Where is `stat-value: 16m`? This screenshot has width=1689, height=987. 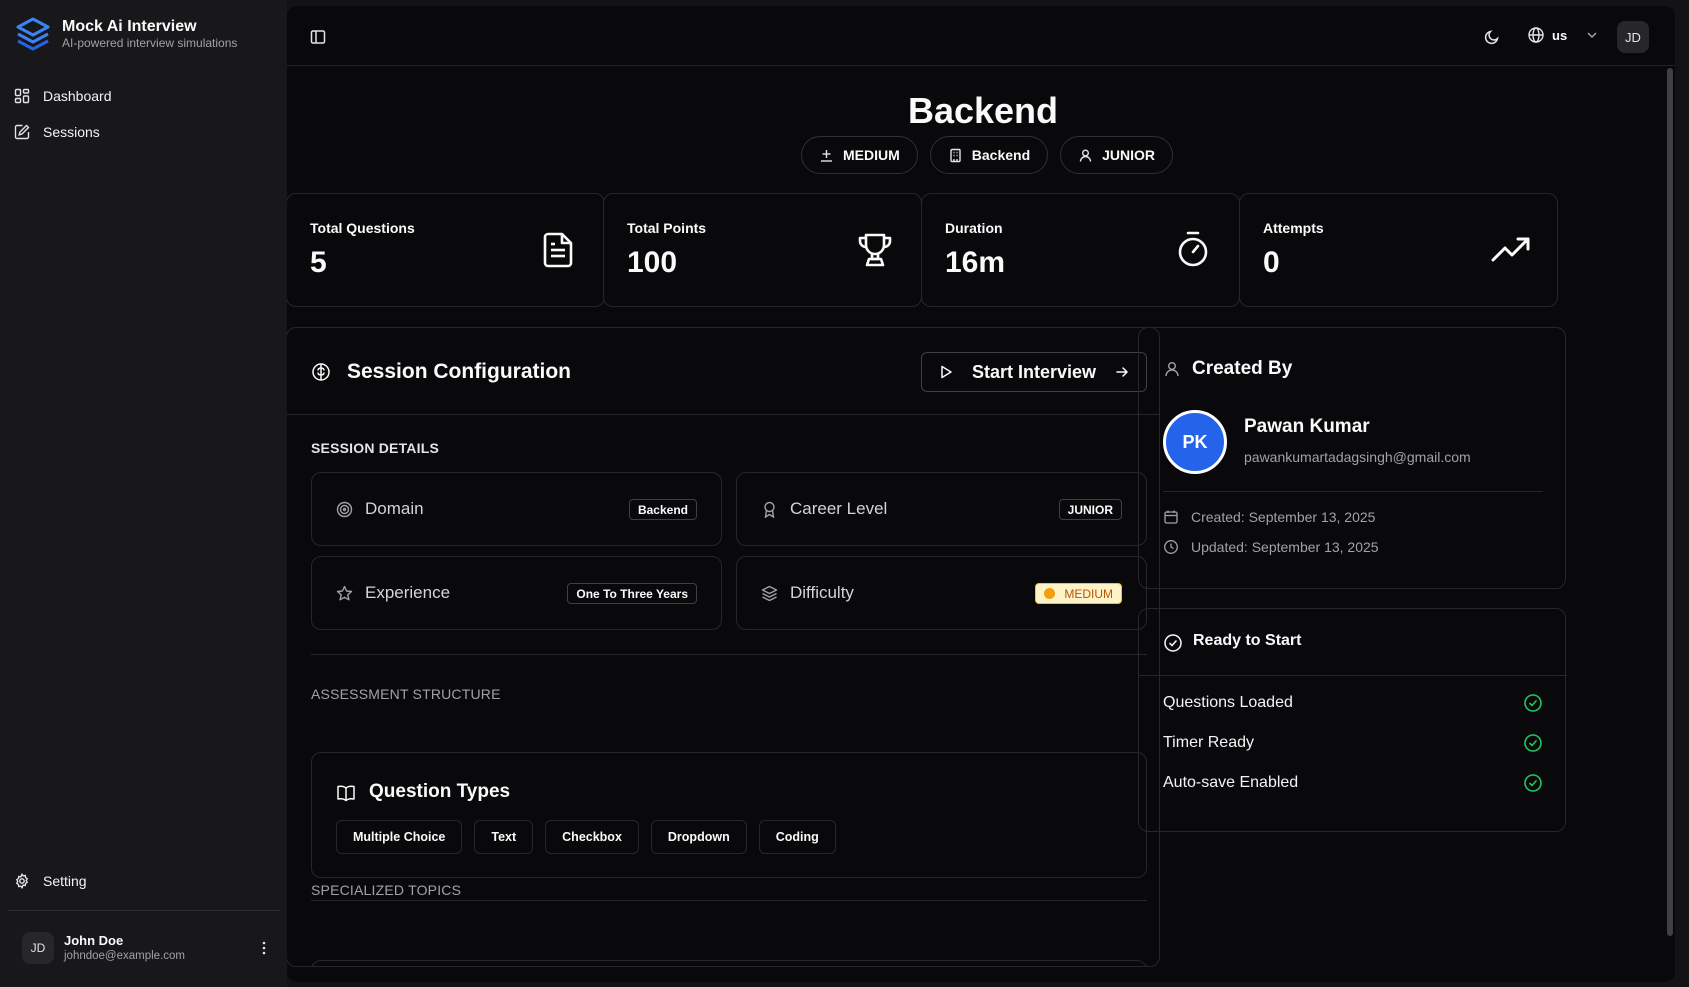
stat-value: 16m is located at coordinates (975, 262).